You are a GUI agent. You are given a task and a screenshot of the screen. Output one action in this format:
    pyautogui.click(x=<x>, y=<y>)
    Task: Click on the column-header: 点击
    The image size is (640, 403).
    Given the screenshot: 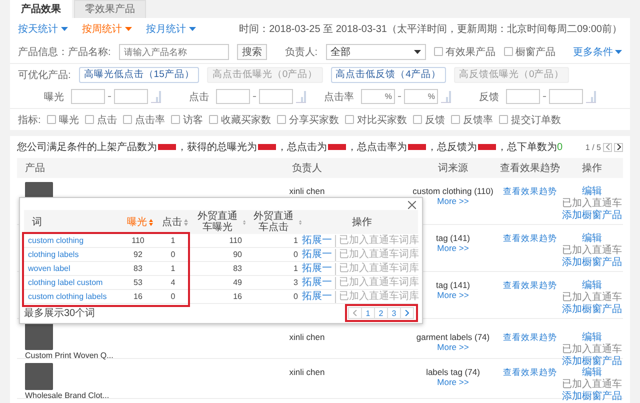 What is the action you would take?
    pyautogui.click(x=171, y=222)
    